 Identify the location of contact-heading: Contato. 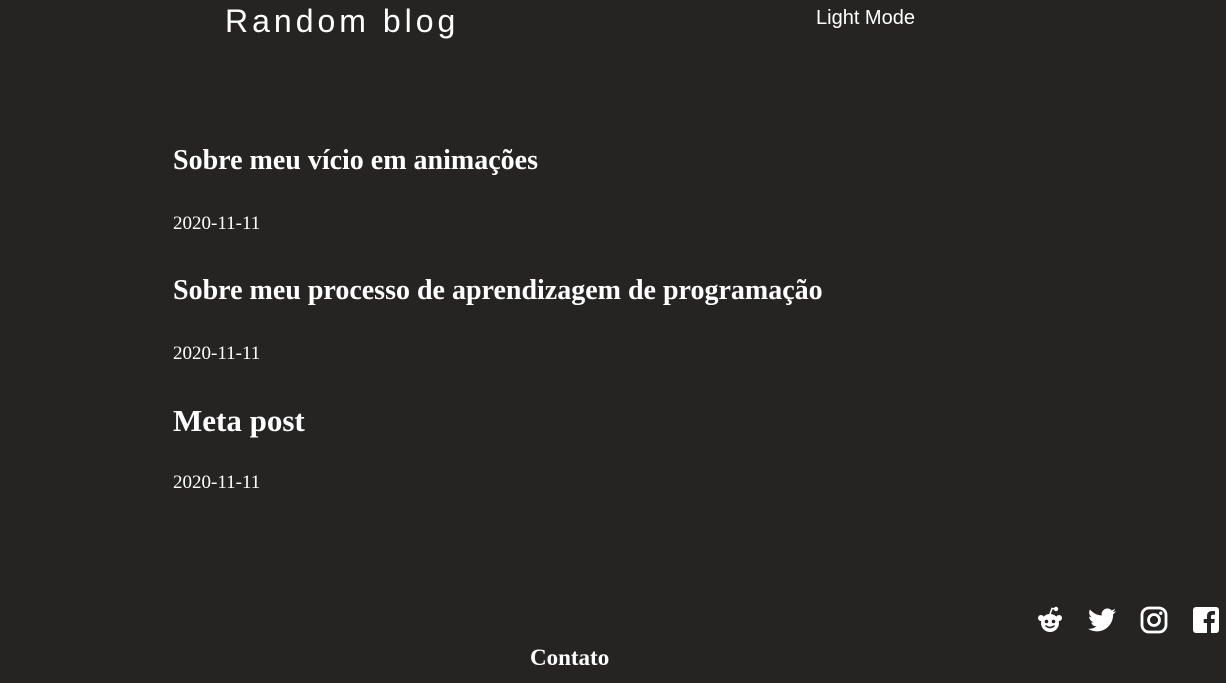
(570, 657).